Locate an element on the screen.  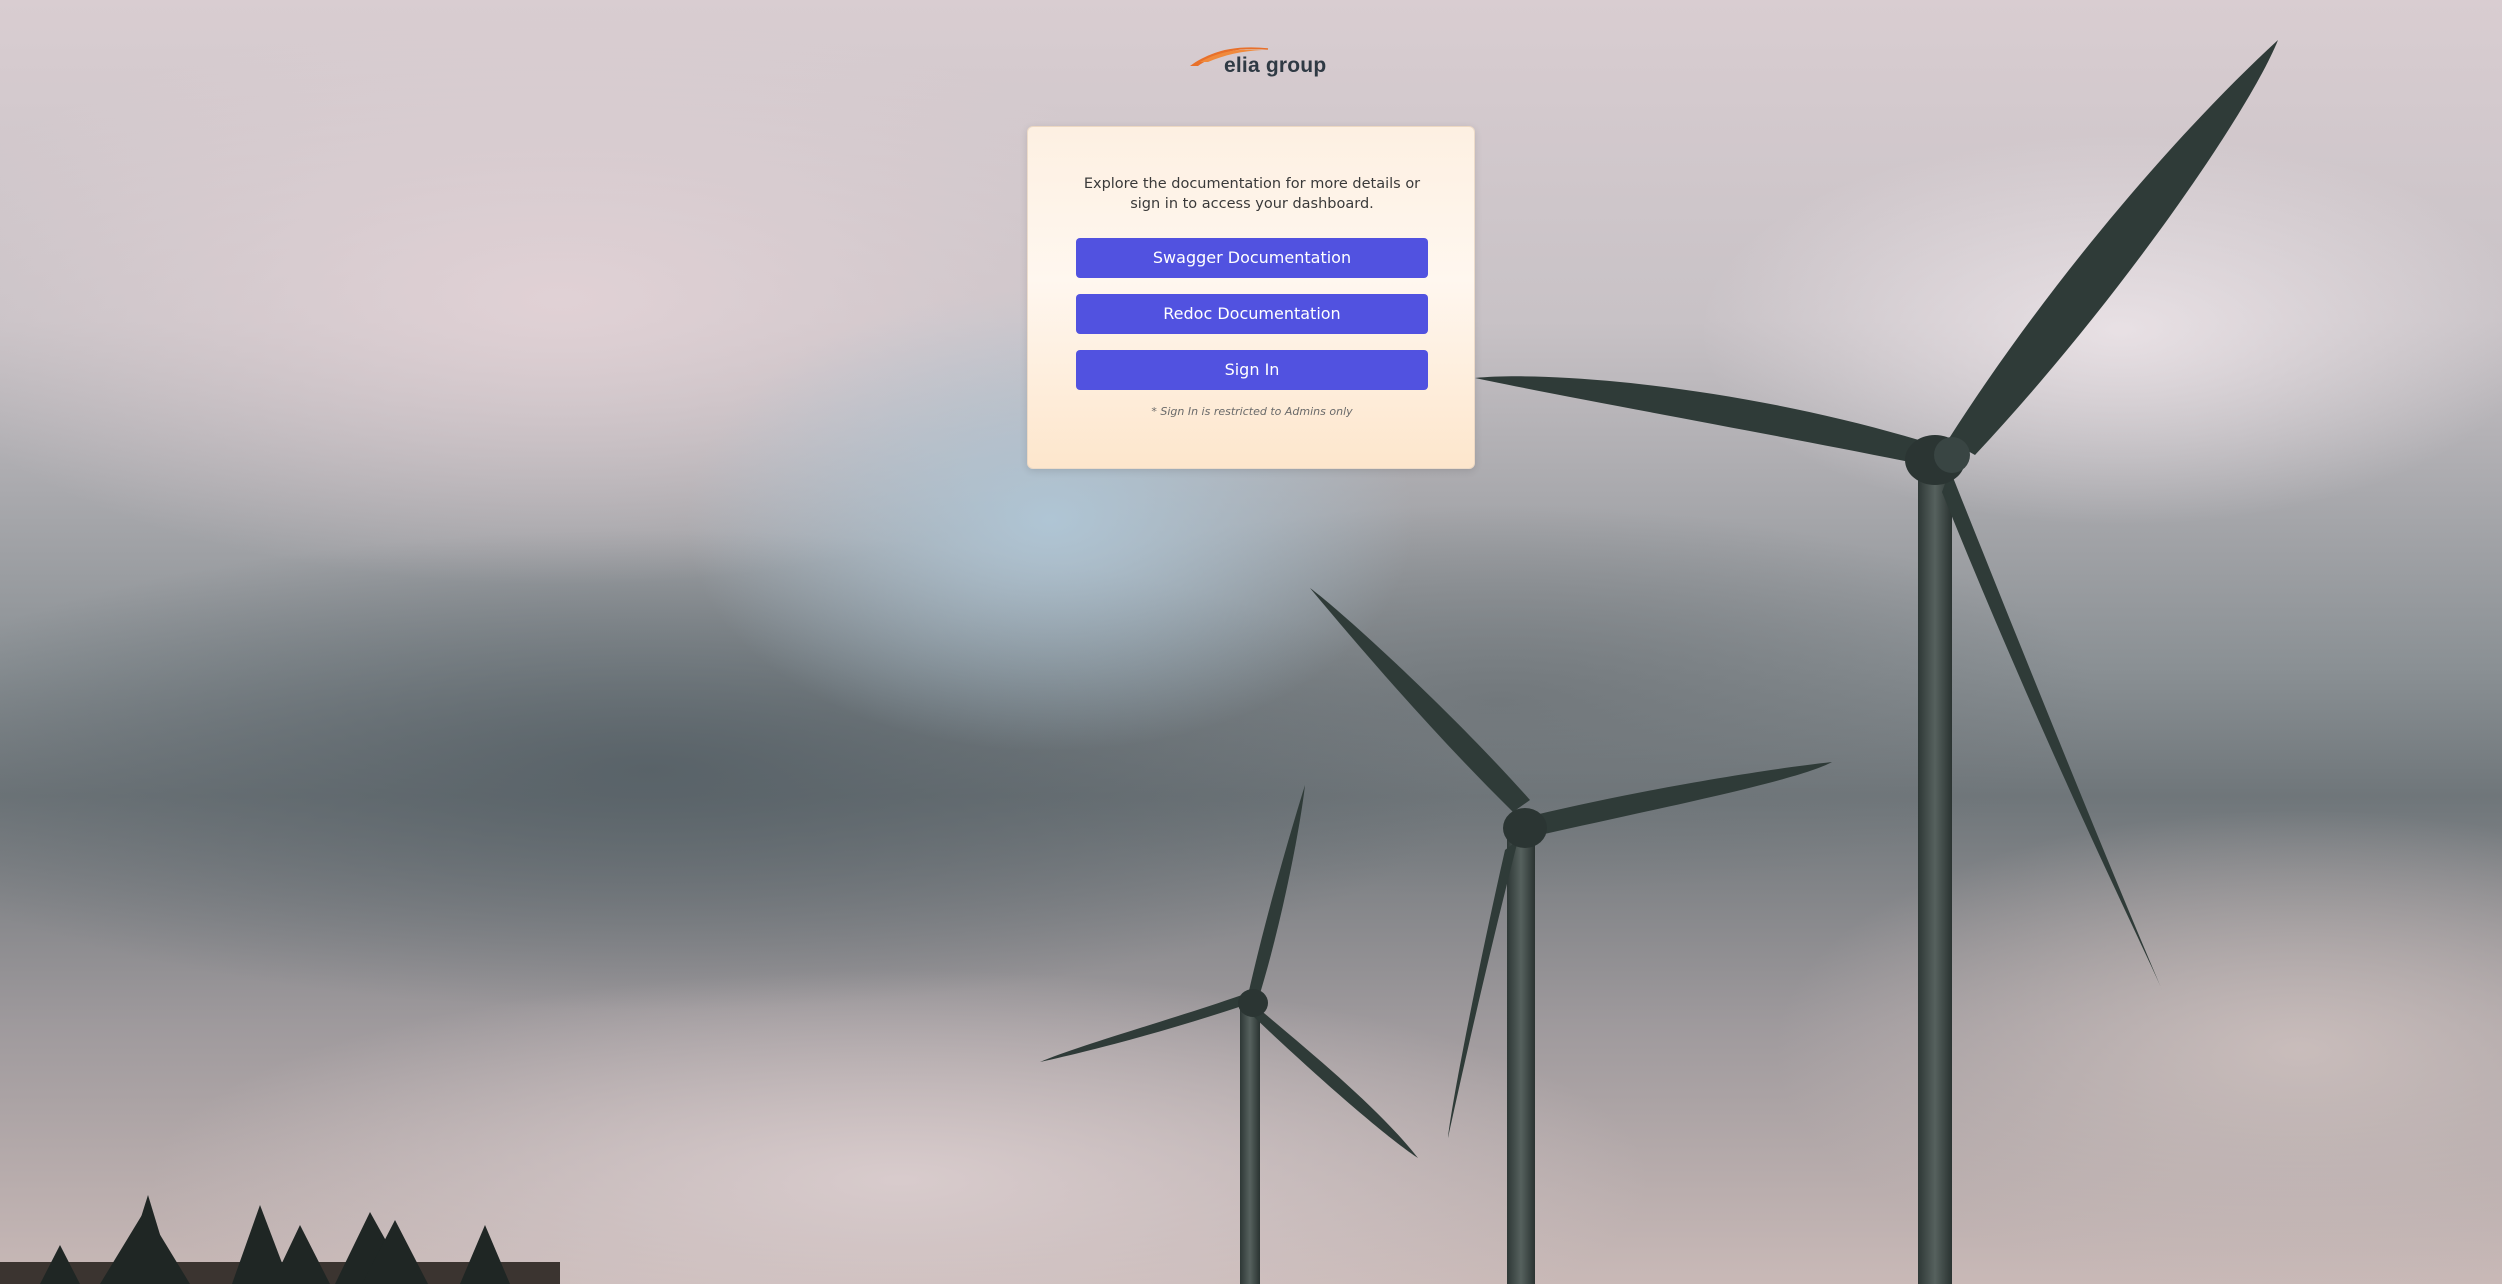
swagger-documentation-button: Swagger Documentation is located at coordinates (1252, 258).